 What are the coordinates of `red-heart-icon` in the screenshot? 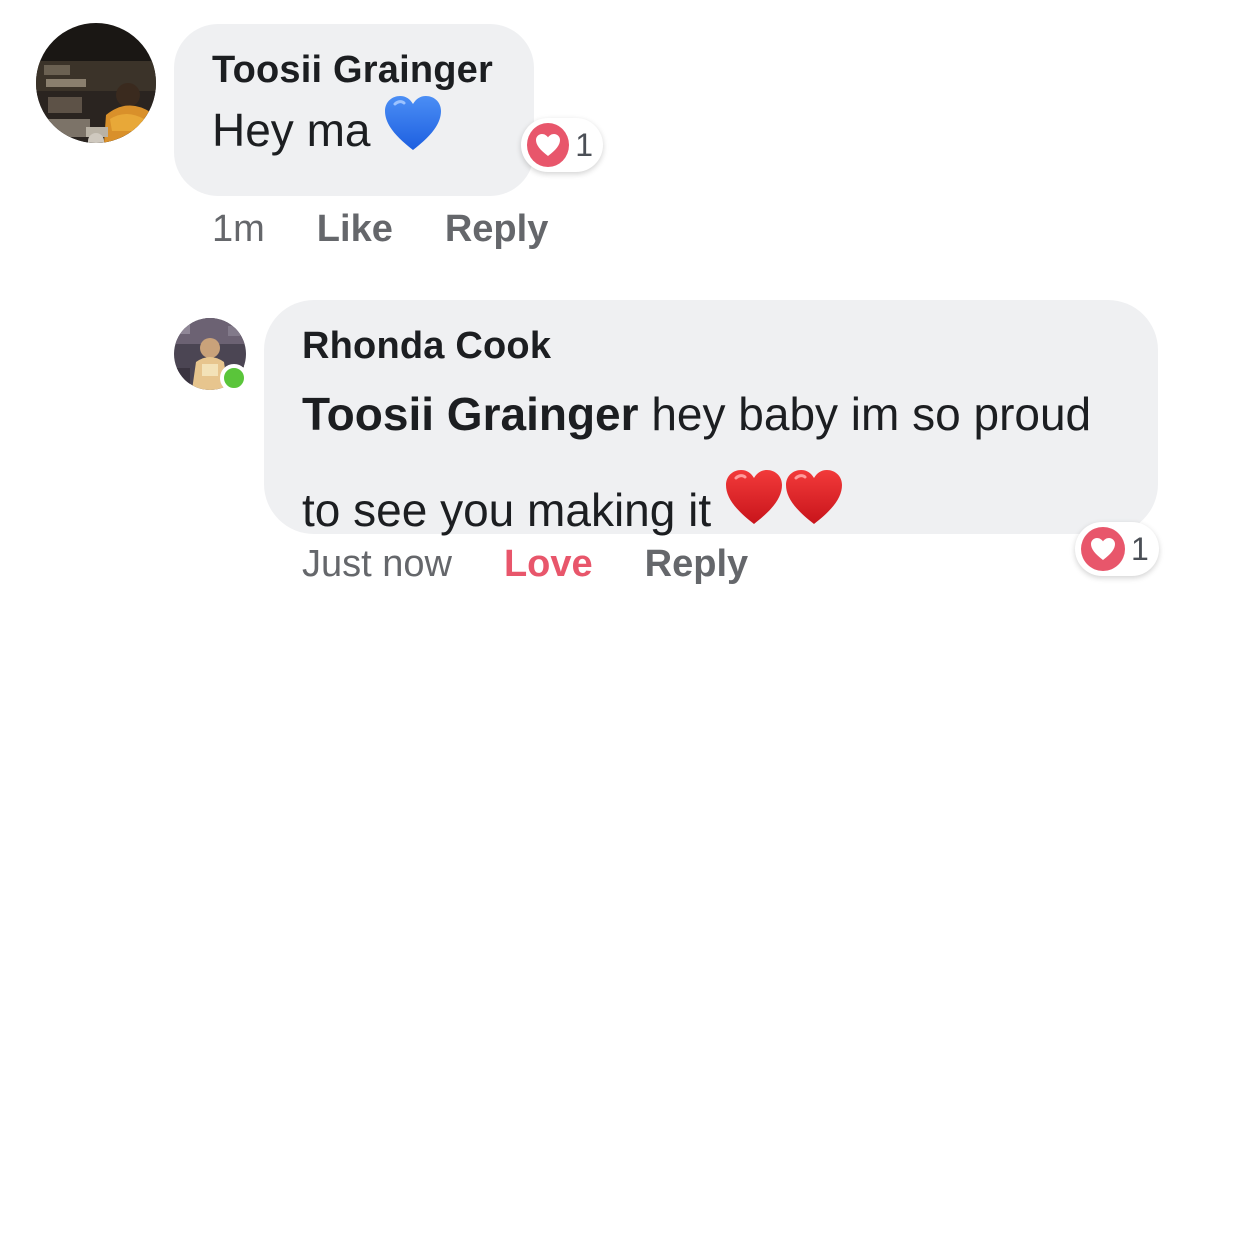 It's located at (814, 510).